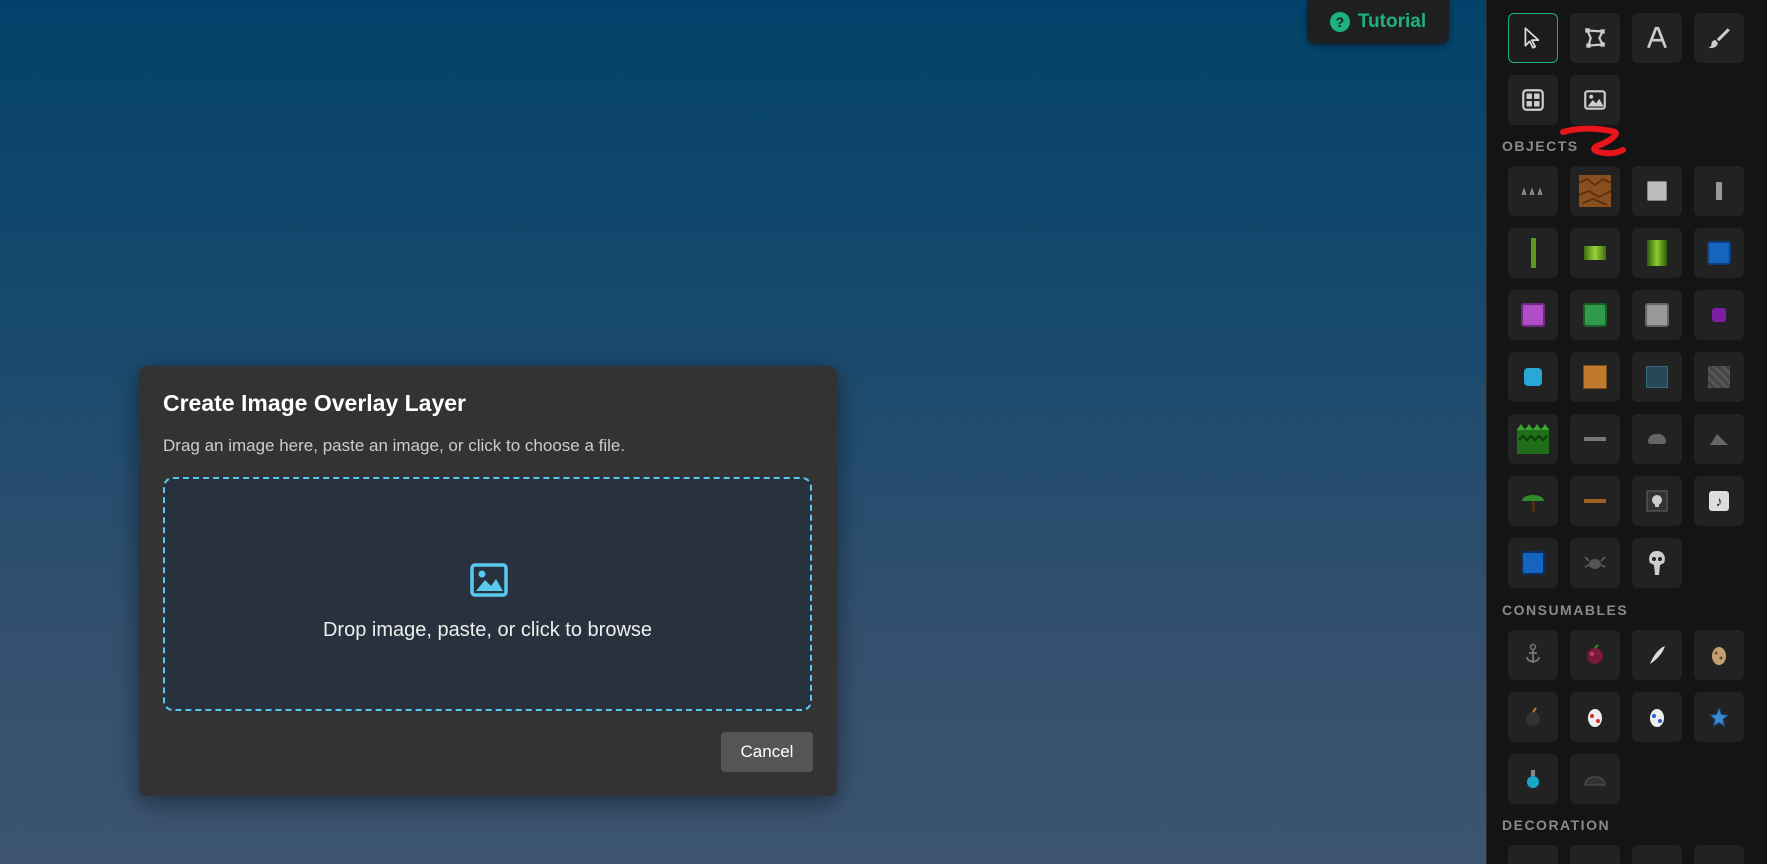  Describe the element at coordinates (1595, 501) in the screenshot. I see `object-wood-plank` at that location.